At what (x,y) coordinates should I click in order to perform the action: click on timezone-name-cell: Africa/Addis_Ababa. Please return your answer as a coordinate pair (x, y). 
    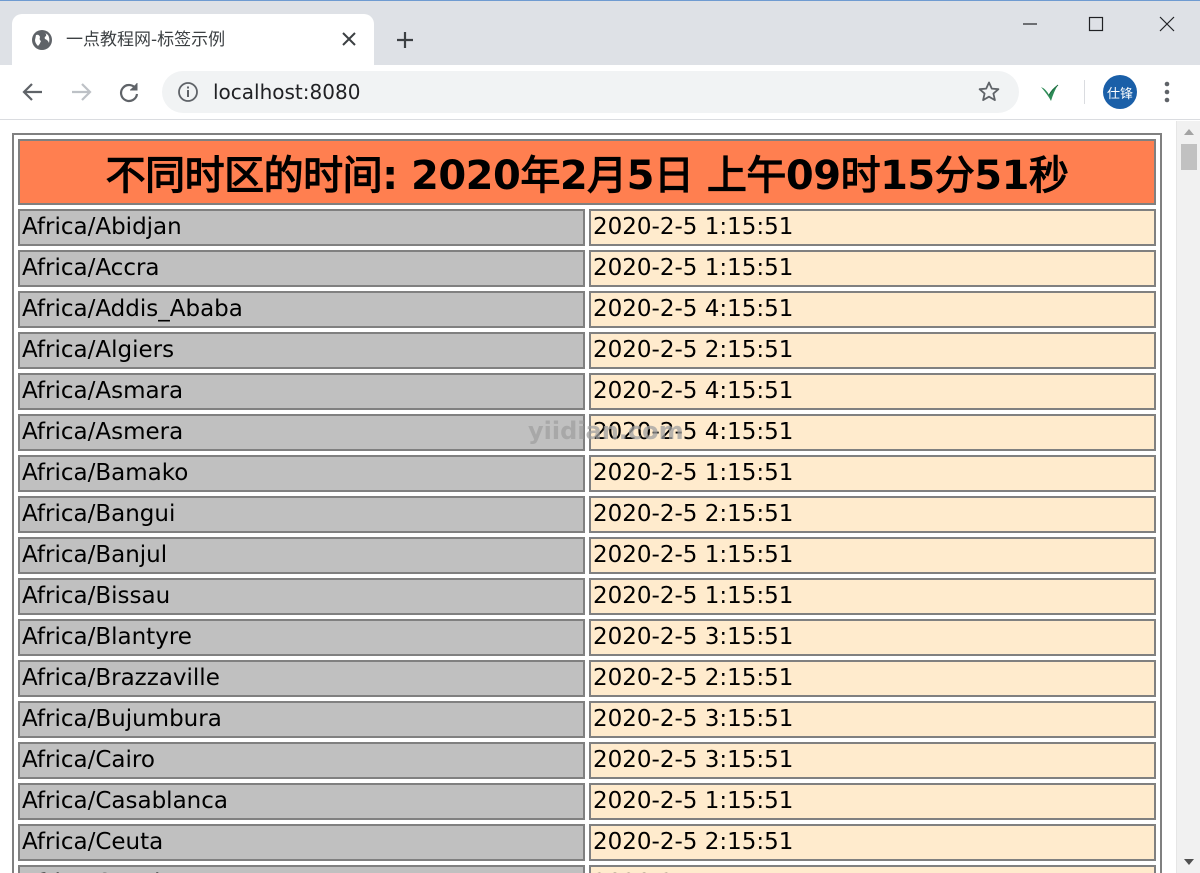
    Looking at the image, I should click on (301, 309).